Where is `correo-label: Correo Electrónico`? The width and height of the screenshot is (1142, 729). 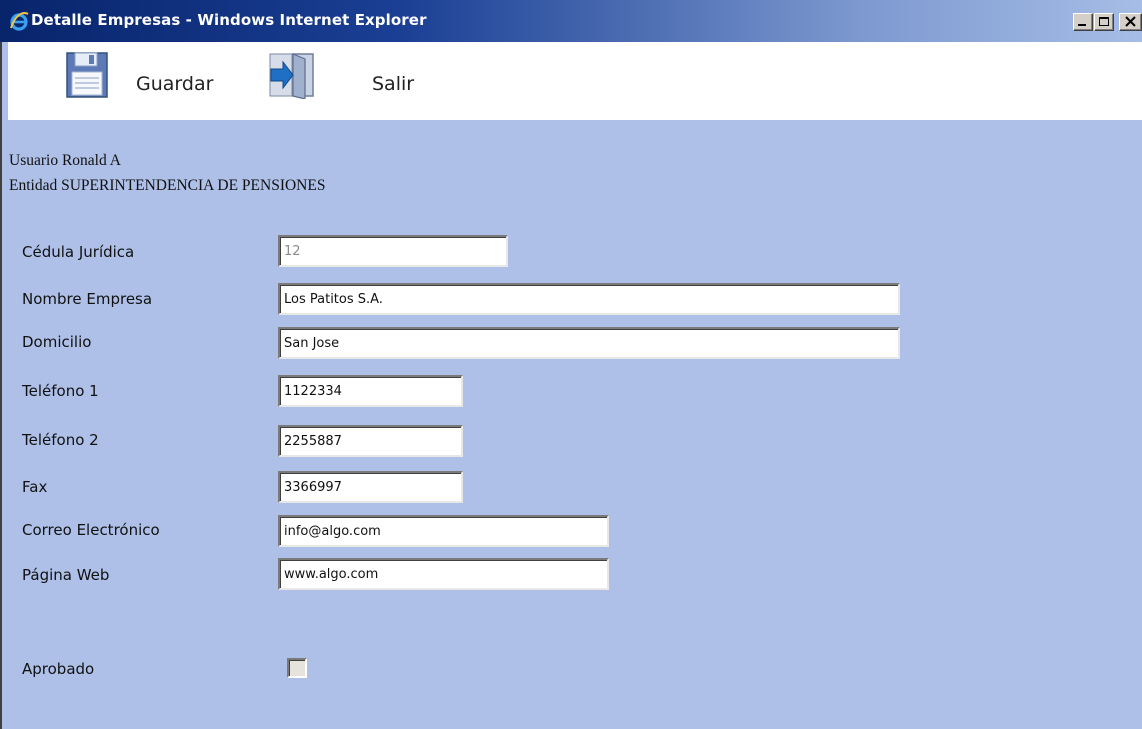
correo-label: Correo Electrónico is located at coordinates (91, 530).